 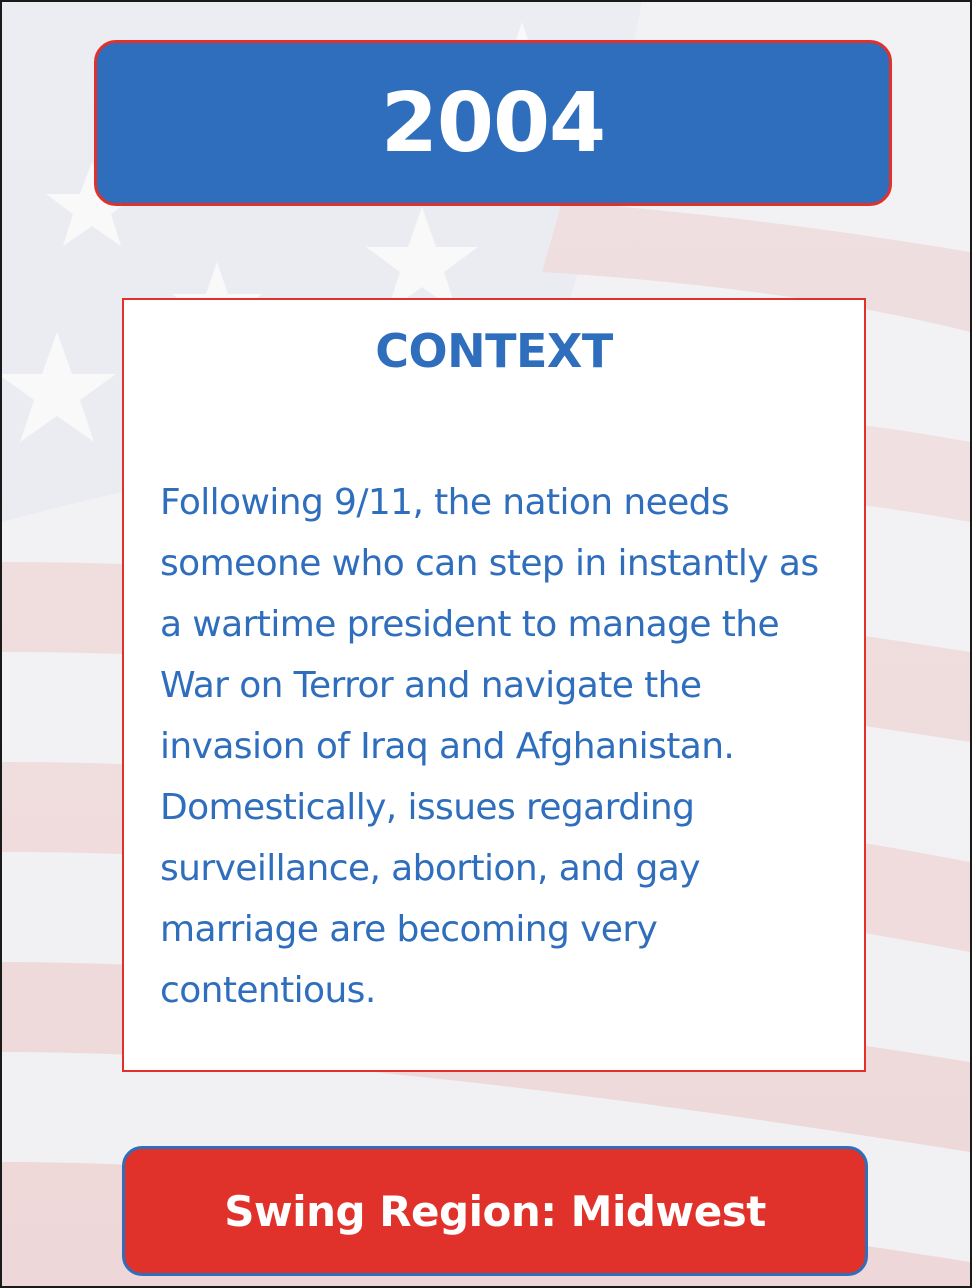 What do you see at coordinates (494, 351) in the screenshot?
I see `context-heading: CONTEXT` at bounding box center [494, 351].